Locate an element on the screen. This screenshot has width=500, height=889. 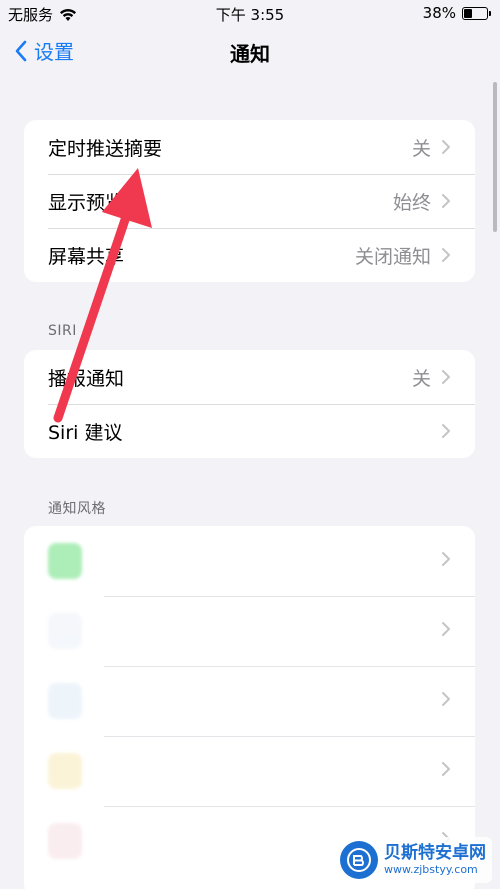
page-title: 通知 is located at coordinates (250, 54).